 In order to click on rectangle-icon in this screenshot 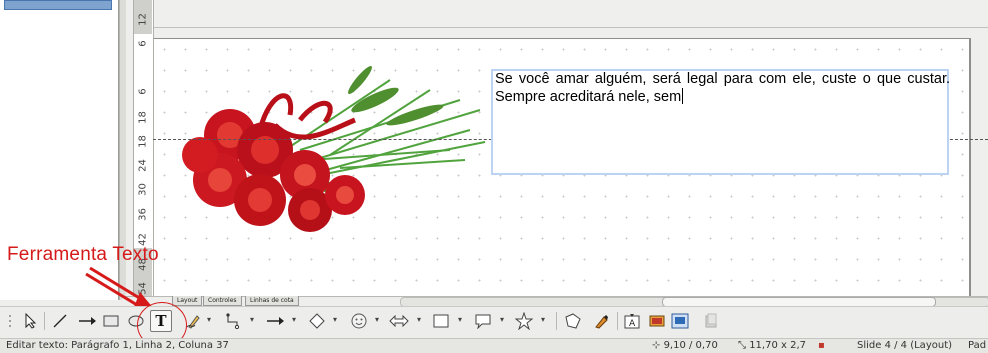, I will do `click(111, 321)`.